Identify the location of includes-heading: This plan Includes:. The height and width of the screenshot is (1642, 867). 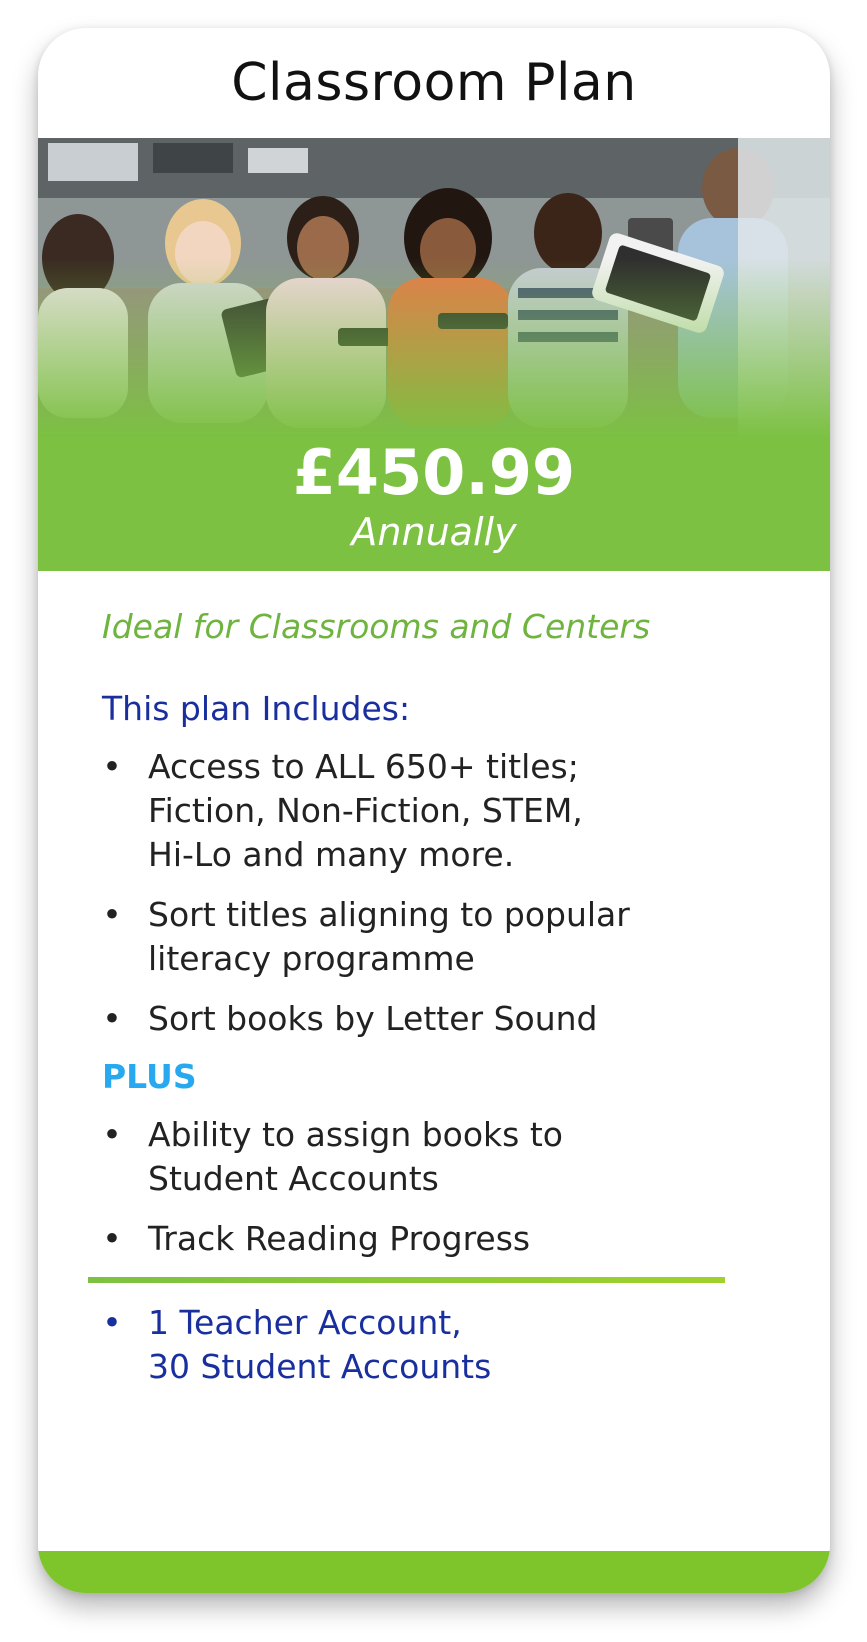
(256, 708).